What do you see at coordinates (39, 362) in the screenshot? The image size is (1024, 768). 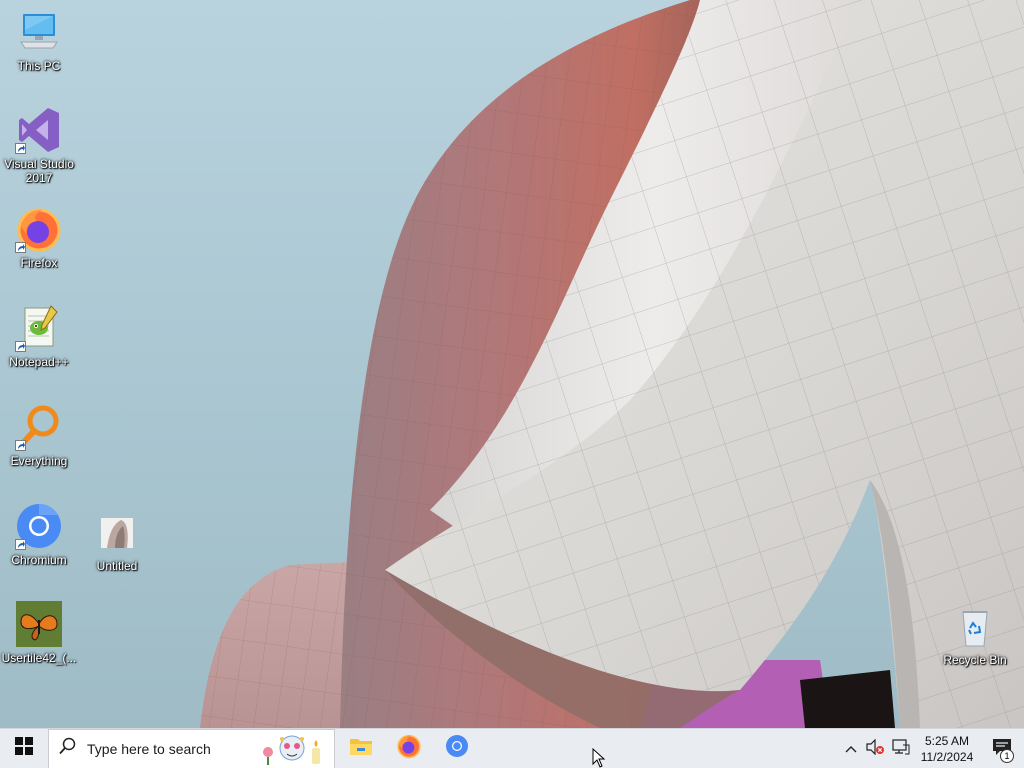 I see `desktop-icon-label: Notepad++` at bounding box center [39, 362].